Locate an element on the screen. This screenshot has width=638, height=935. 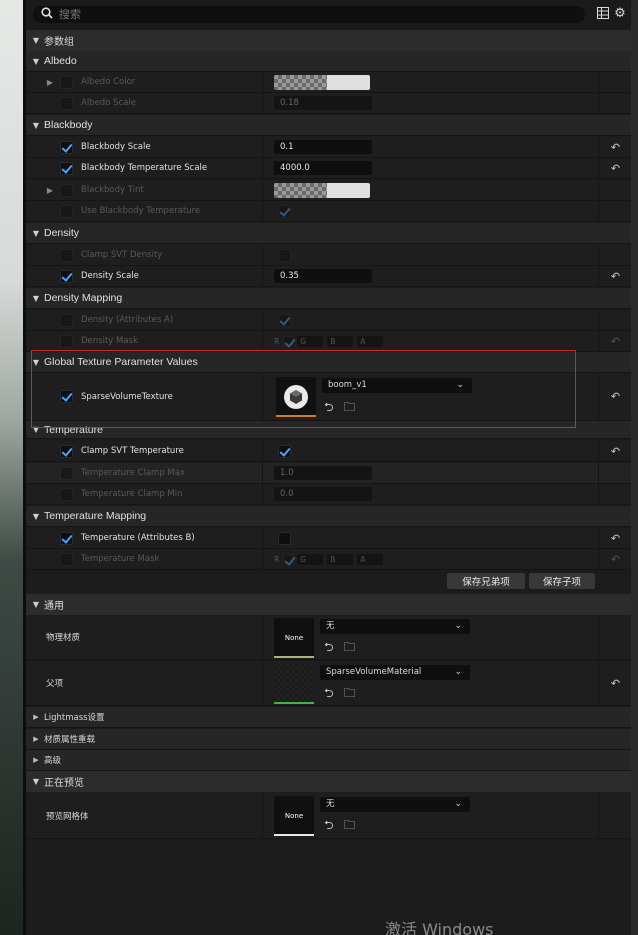
albedo-scale-input: 0.18 is located at coordinates (323, 103).